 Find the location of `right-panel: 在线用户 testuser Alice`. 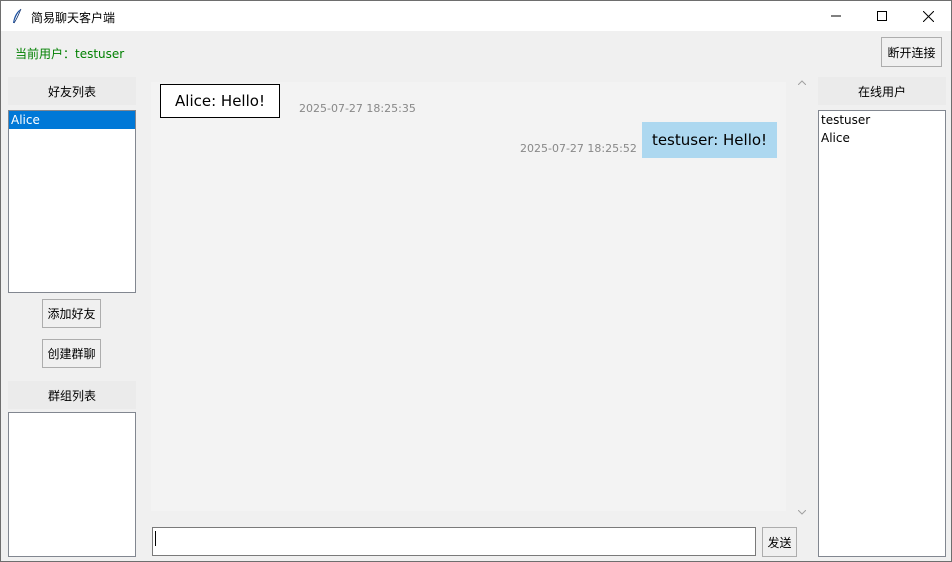

right-panel: 在线用户 testuser Alice is located at coordinates (882, 316).